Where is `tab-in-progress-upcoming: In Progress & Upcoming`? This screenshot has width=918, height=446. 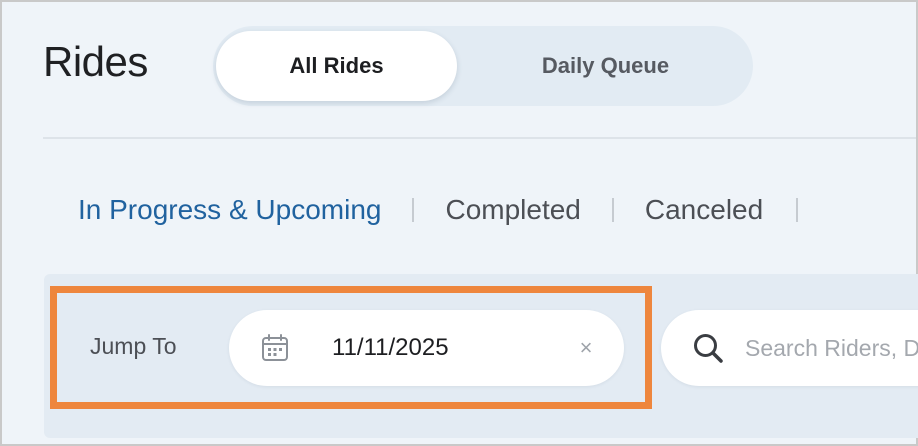 tab-in-progress-upcoming: In Progress & Upcoming is located at coordinates (229, 210).